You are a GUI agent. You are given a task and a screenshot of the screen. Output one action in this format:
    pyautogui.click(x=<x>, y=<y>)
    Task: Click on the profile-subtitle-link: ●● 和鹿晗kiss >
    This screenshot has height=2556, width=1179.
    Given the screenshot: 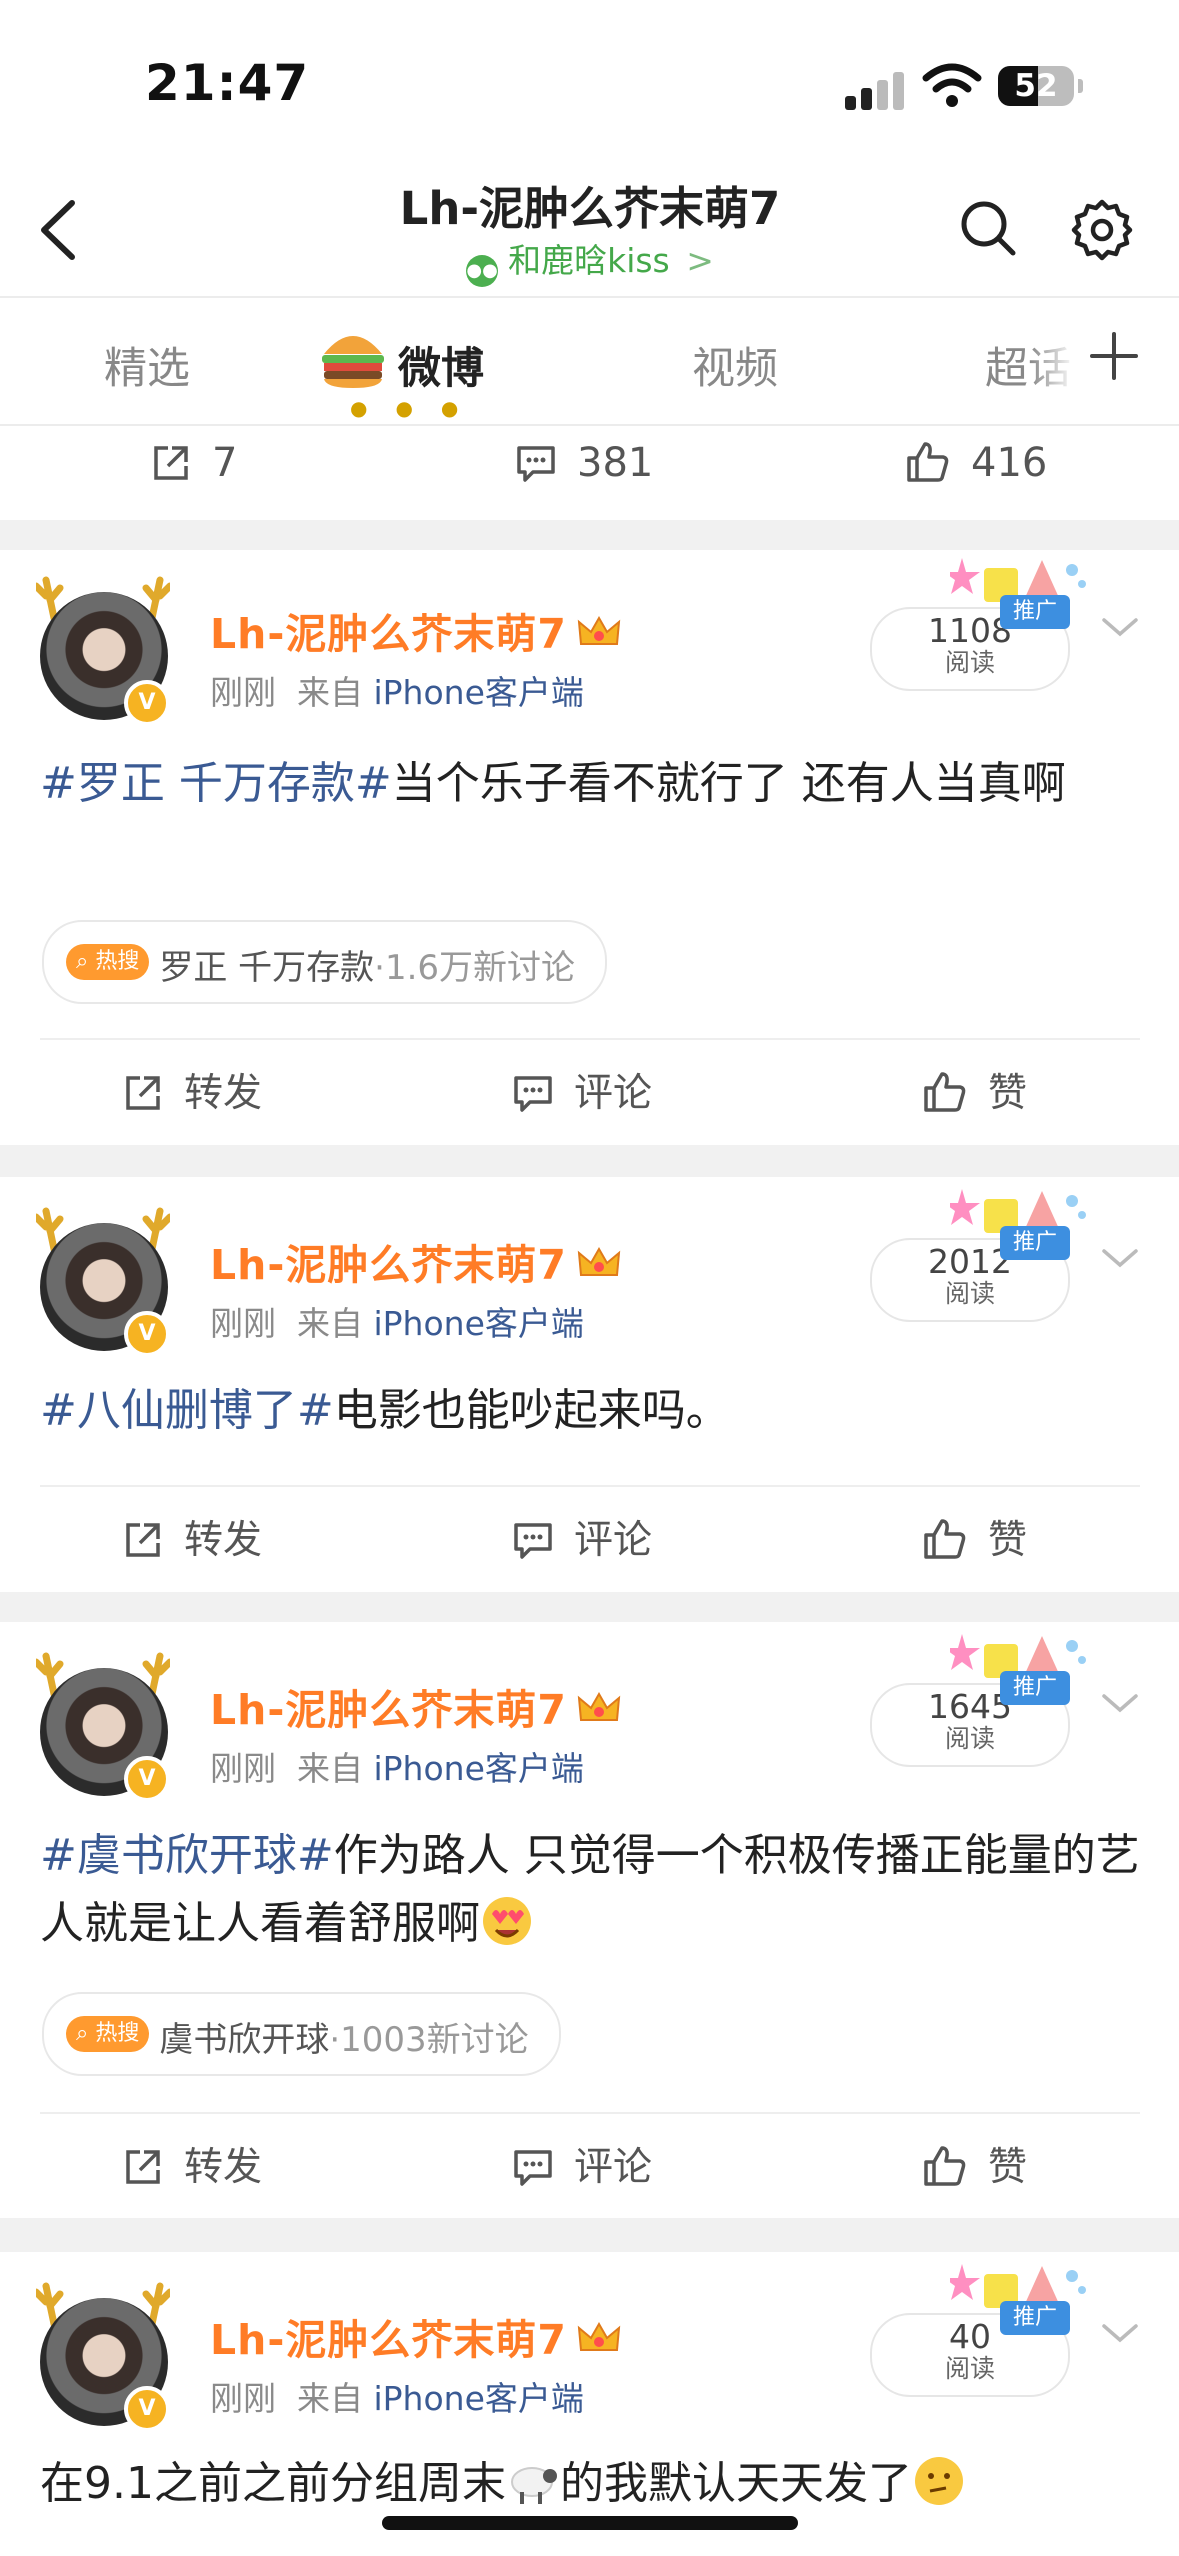 What is the action you would take?
    pyautogui.click(x=590, y=260)
    